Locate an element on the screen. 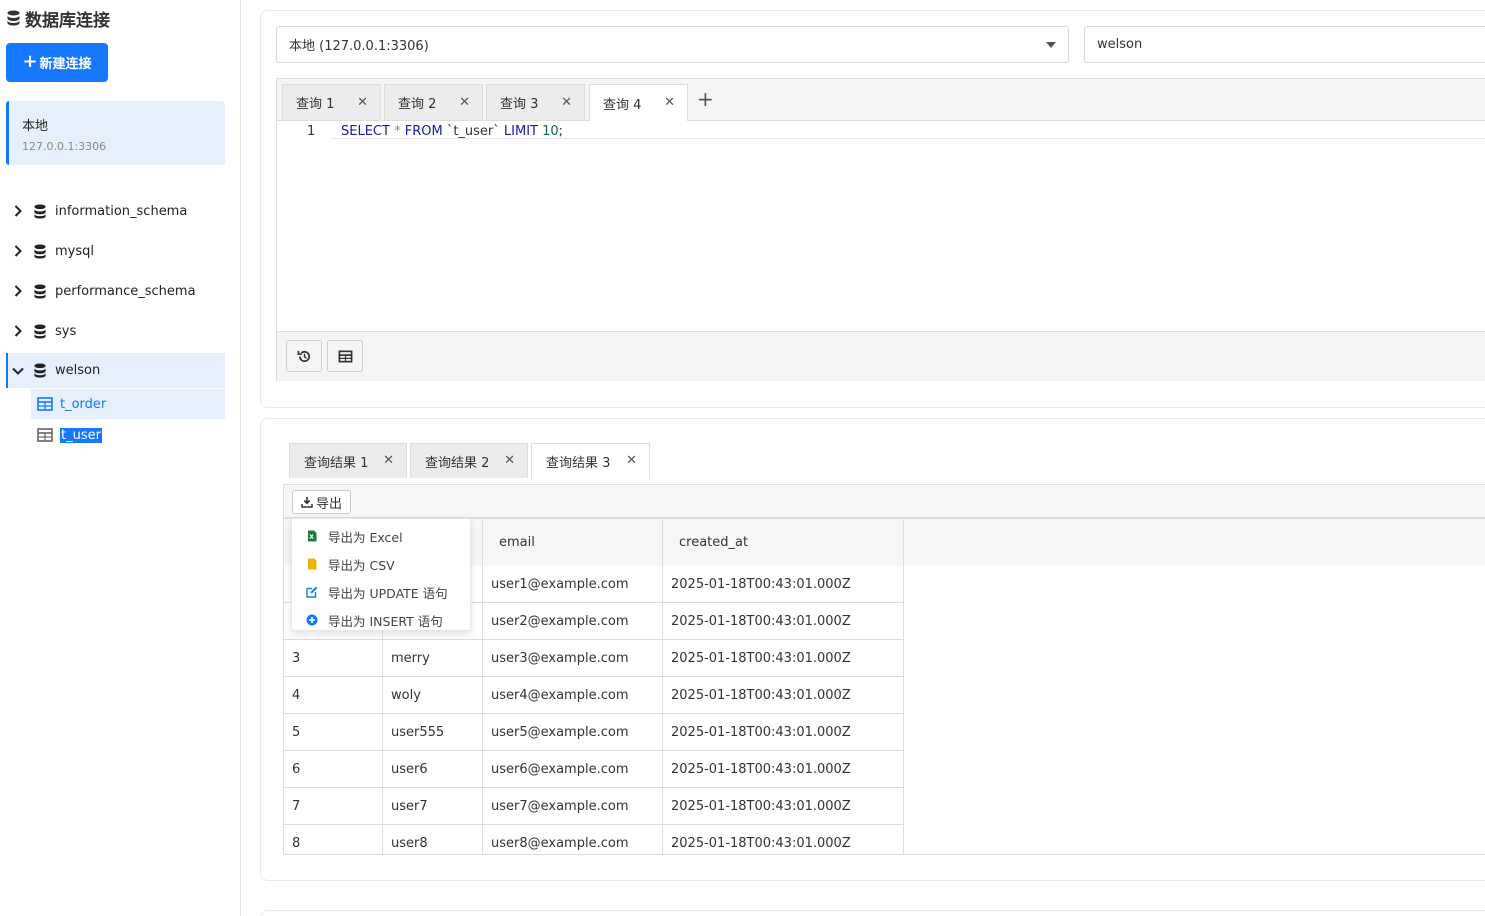 The image size is (1485, 916). export-excel-item: 导出为 Excel is located at coordinates (381, 536).